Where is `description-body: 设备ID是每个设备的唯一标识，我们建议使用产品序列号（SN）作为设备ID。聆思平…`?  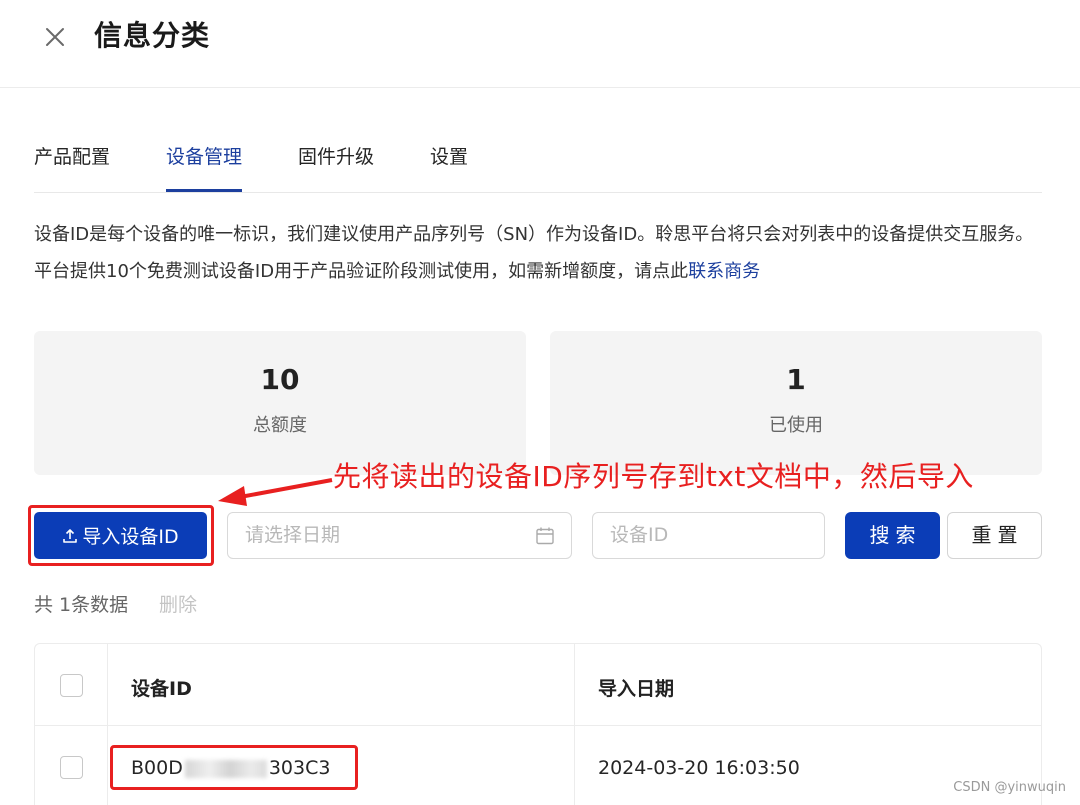 description-body: 设备ID是每个设备的唯一标识，我们建议使用产品序列号（SN）作为设备ID。聆思平… is located at coordinates (534, 253).